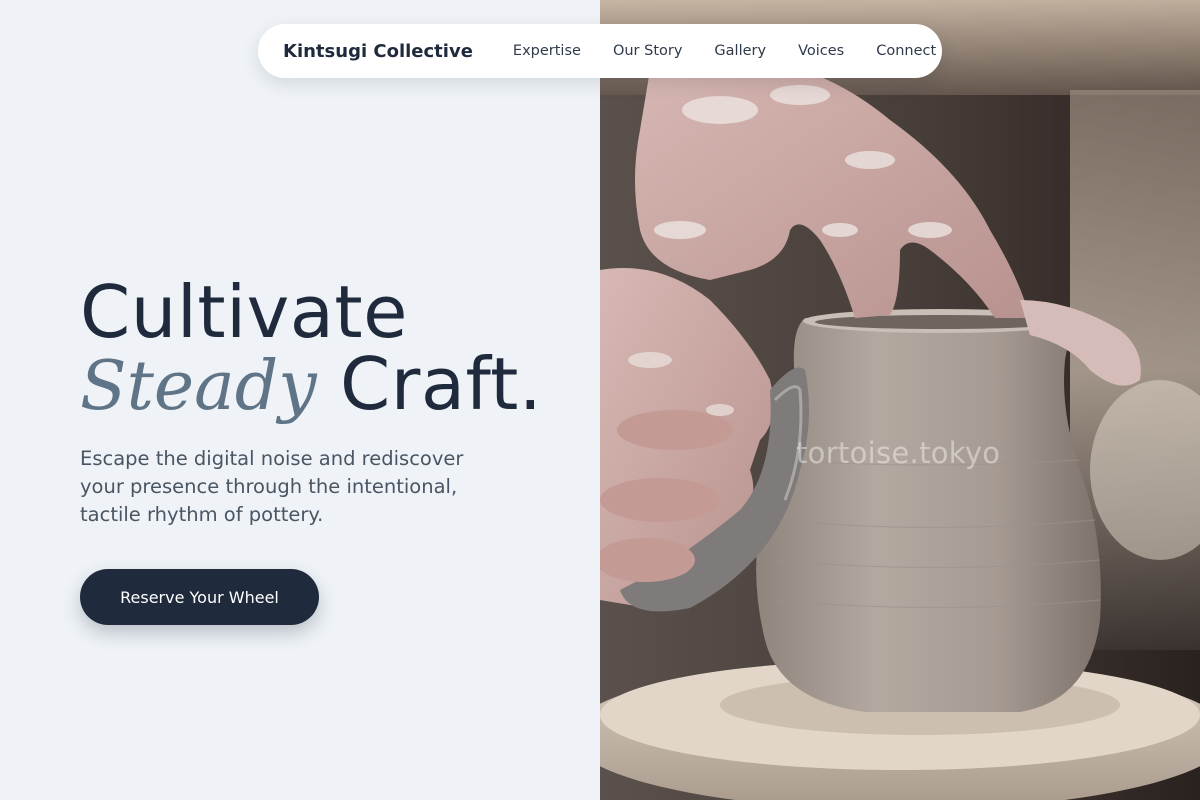  What do you see at coordinates (821, 51) in the screenshot?
I see `nav-link-voices: Voices` at bounding box center [821, 51].